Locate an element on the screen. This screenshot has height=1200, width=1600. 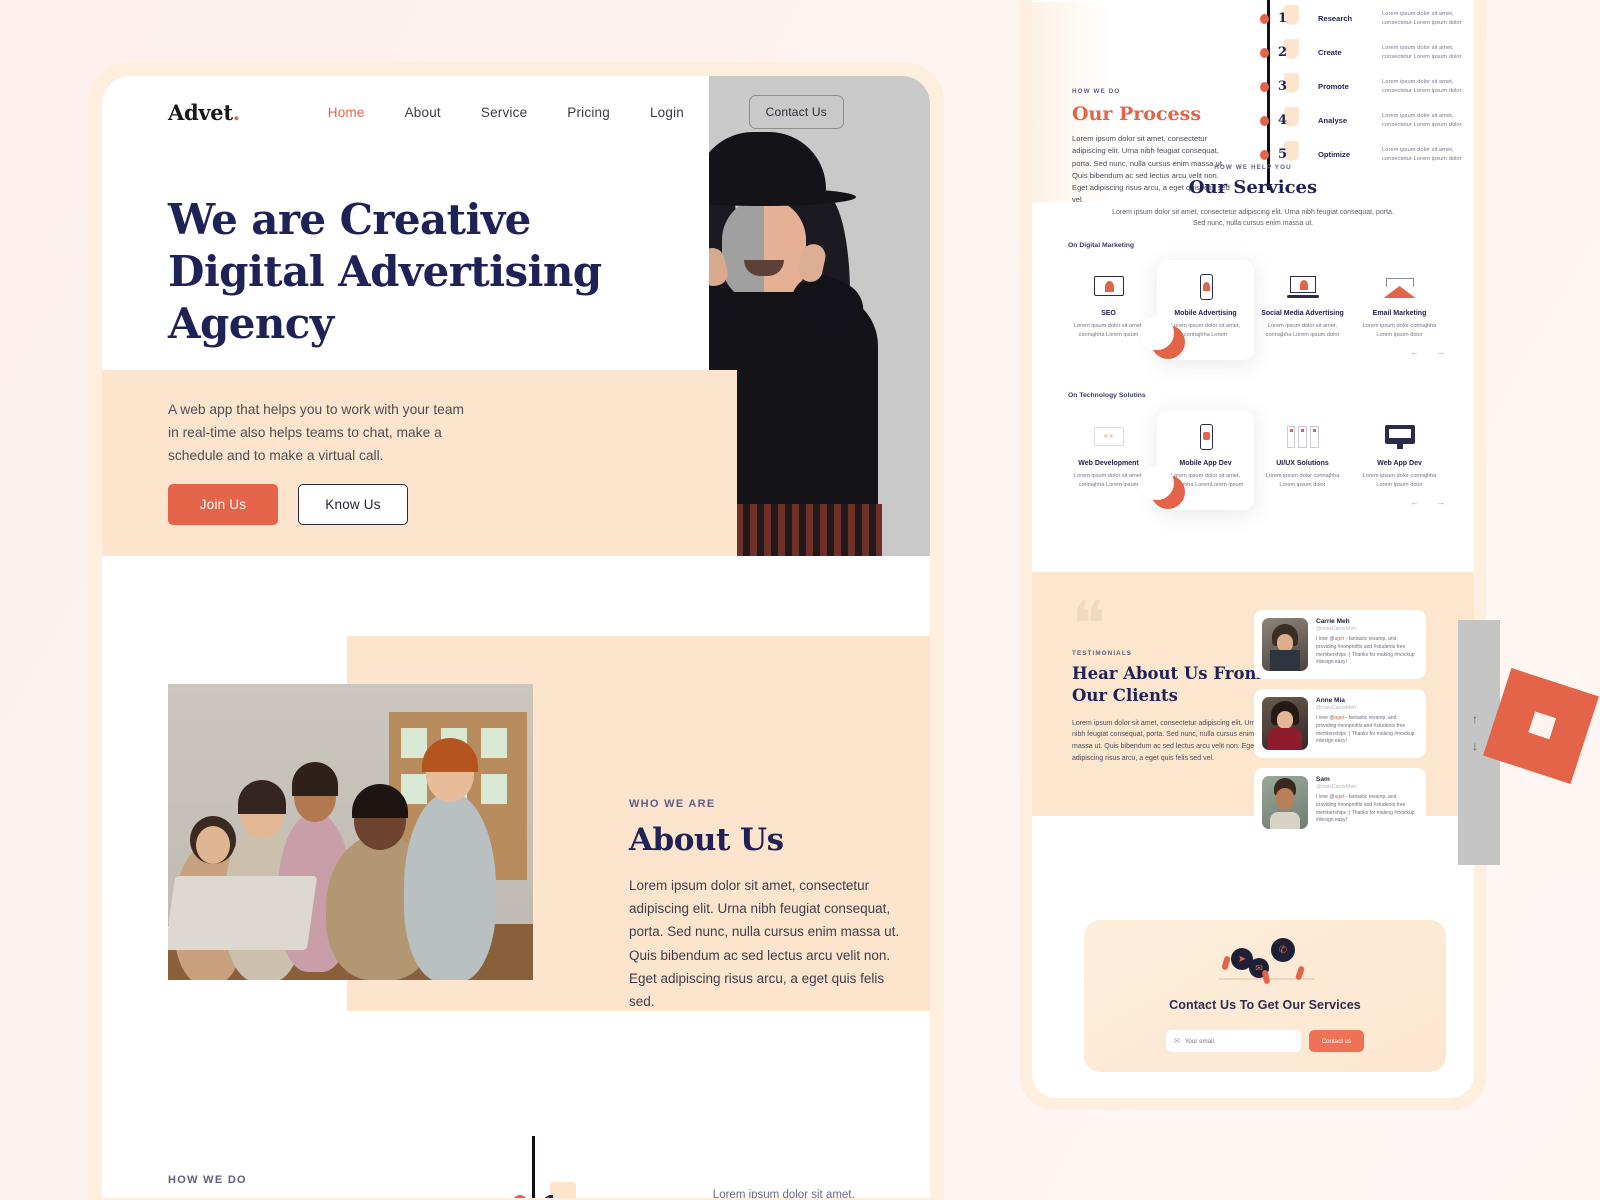
nav-link-home: Home is located at coordinates (346, 112).